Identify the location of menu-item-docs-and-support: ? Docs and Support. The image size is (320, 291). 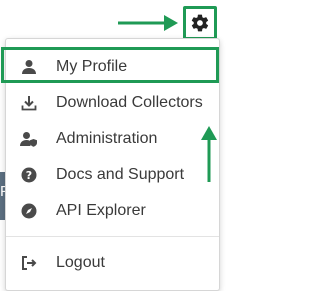
(112, 175).